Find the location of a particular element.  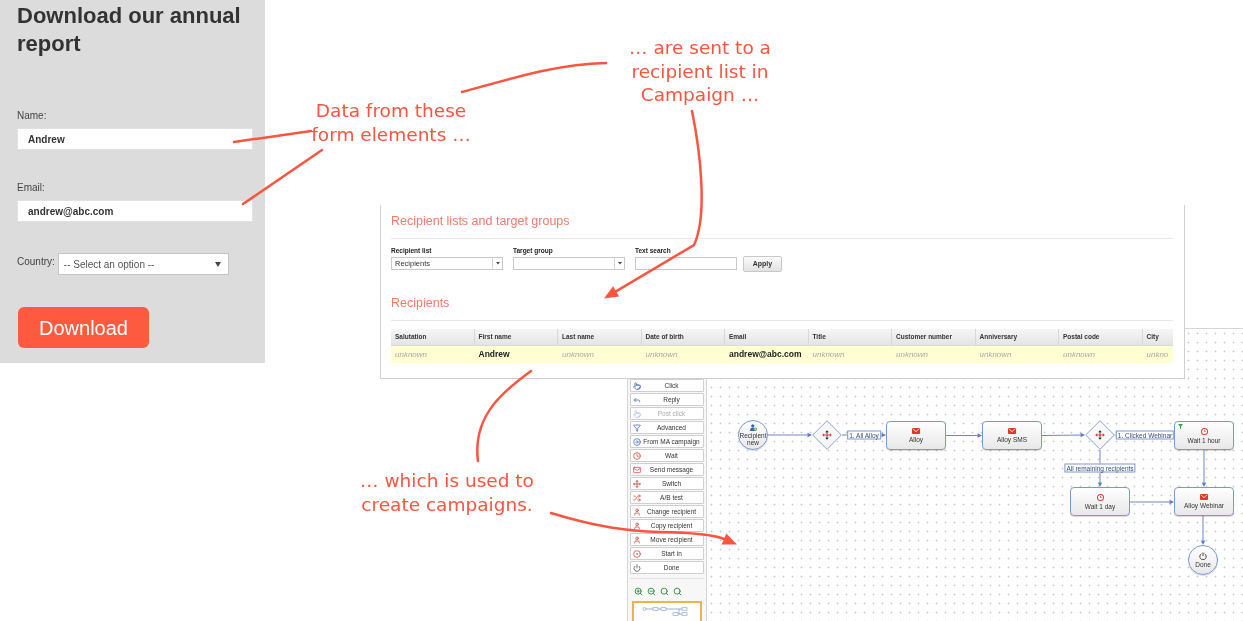

select-field is located at coordinates (569, 263).